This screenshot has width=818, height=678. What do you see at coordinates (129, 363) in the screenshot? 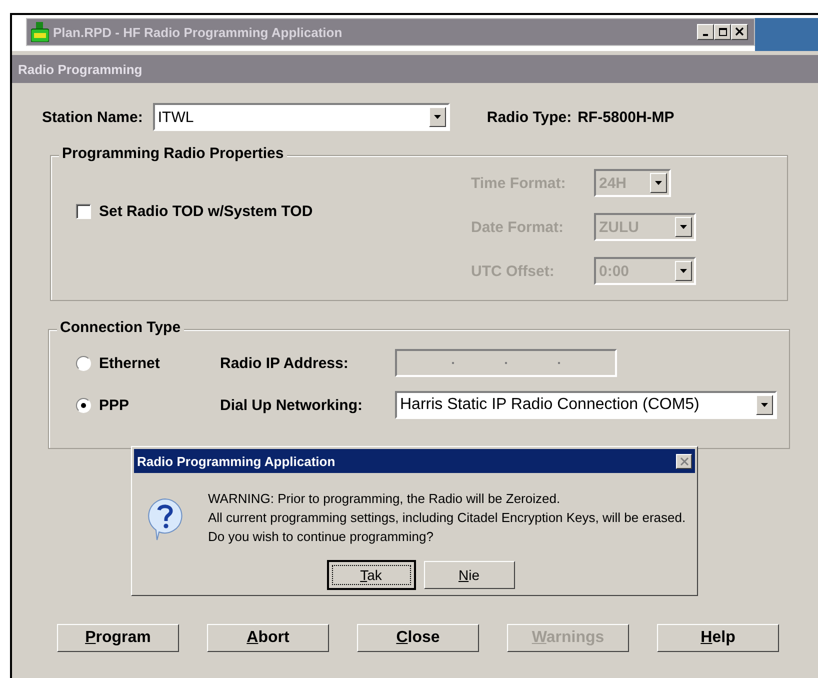
I see `radio-label: Ethernet` at bounding box center [129, 363].